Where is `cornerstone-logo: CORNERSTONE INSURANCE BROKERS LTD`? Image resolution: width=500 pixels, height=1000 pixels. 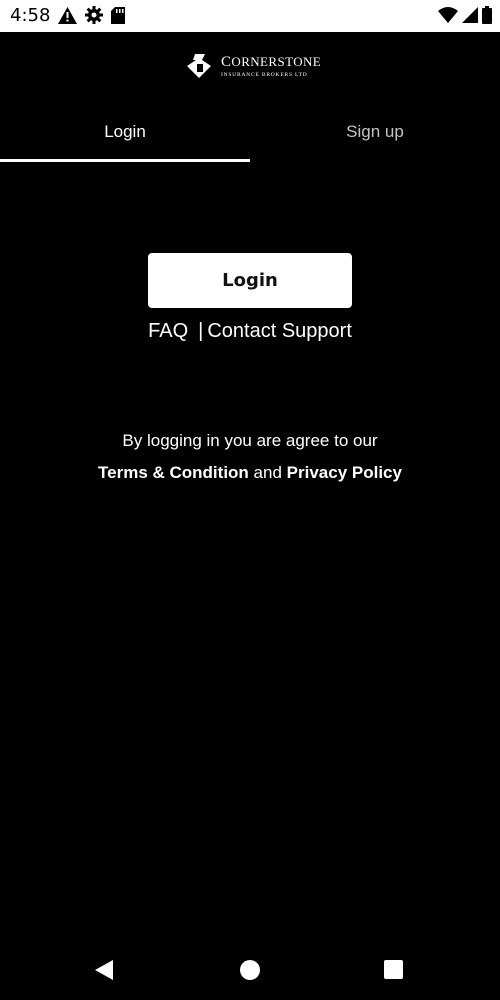
cornerstone-logo: CORNERSTONE INSURANCE BROKERS LTD is located at coordinates (253, 66).